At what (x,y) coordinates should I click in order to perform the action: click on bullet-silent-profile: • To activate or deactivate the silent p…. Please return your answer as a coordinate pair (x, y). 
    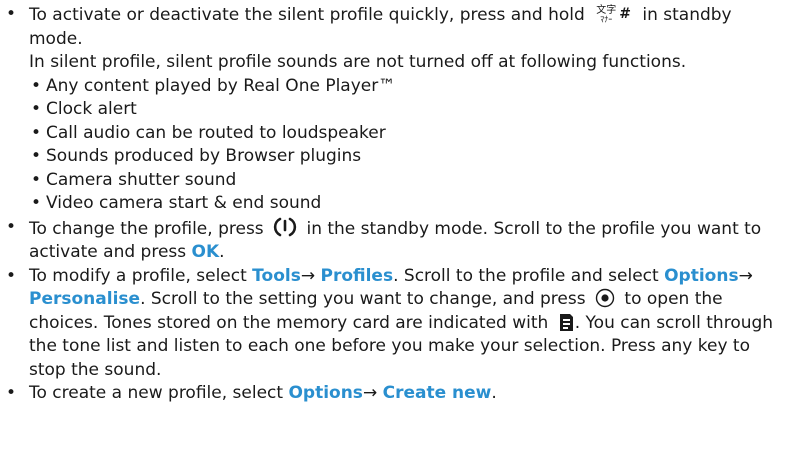
    Looking at the image, I should click on (398, 27).